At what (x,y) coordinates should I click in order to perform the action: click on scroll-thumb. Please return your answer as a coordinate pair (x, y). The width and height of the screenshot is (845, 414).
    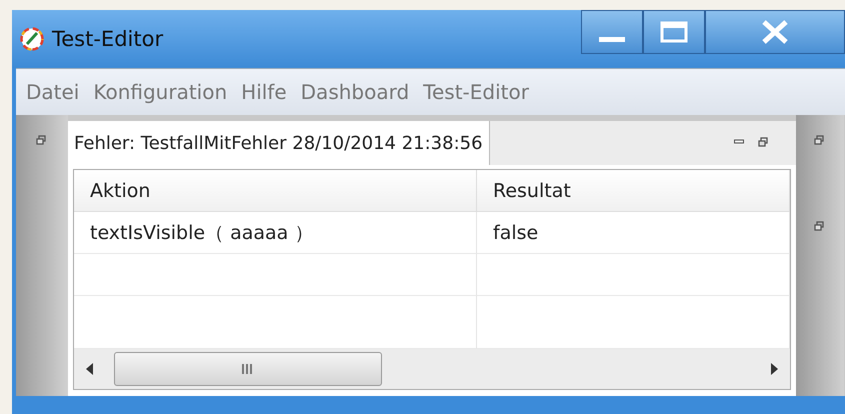
    Looking at the image, I should click on (248, 369).